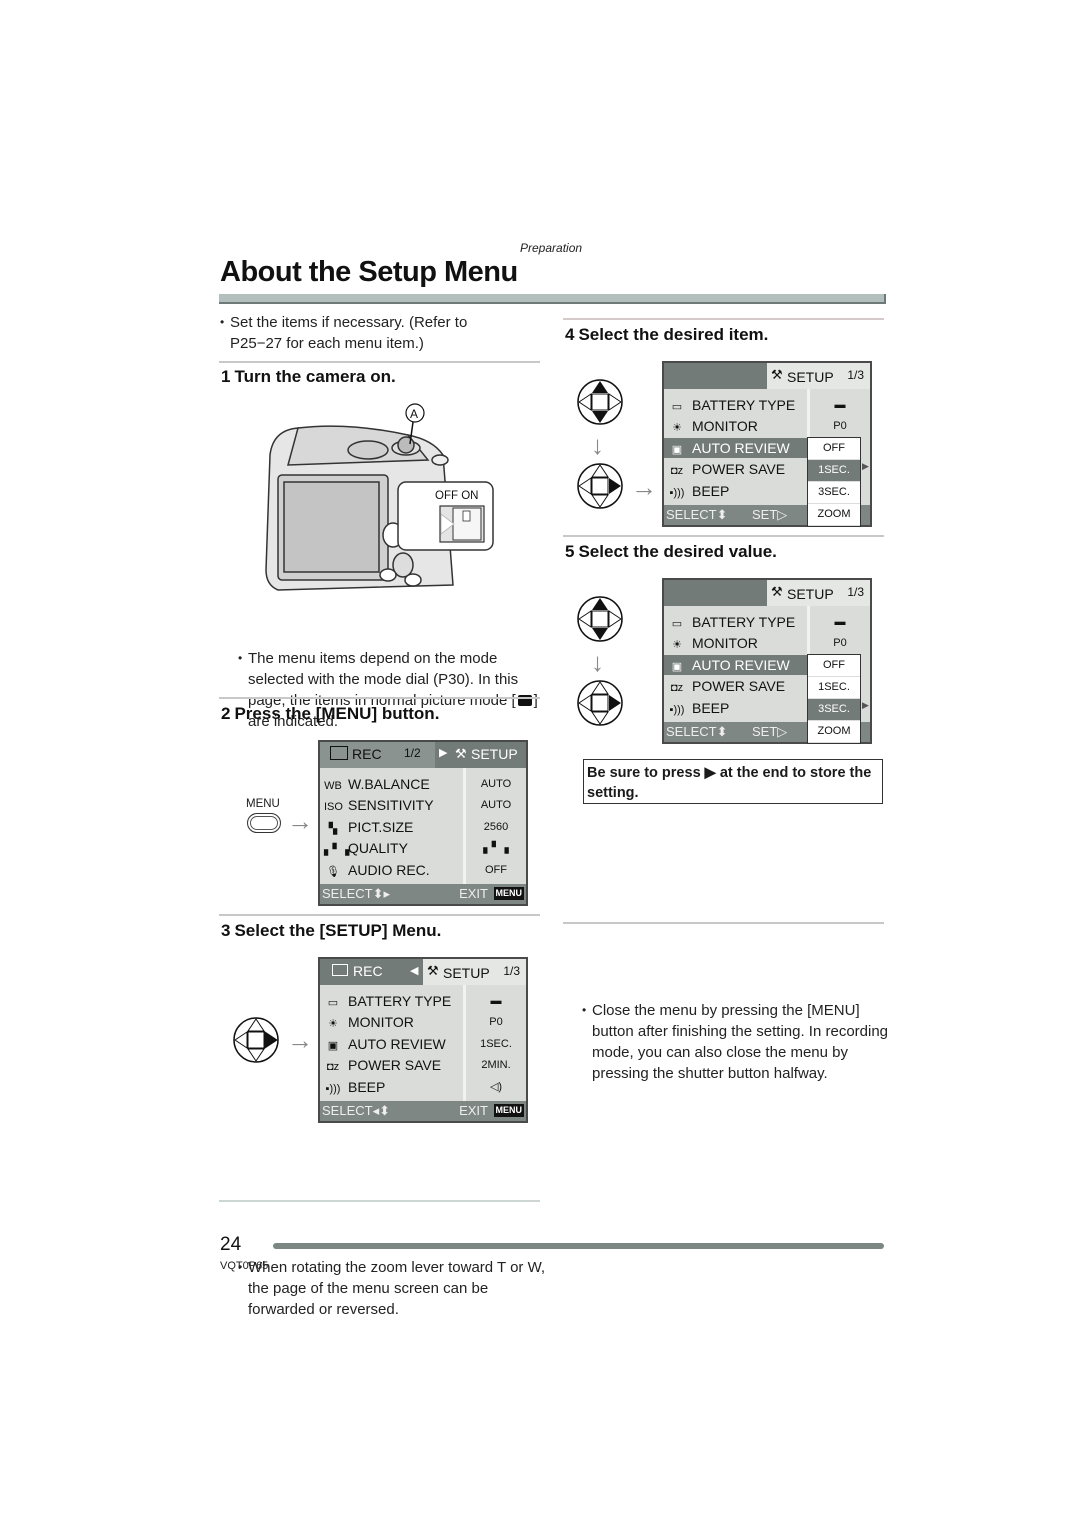  Describe the element at coordinates (339, 753) in the screenshot. I see `camera-icon` at that location.